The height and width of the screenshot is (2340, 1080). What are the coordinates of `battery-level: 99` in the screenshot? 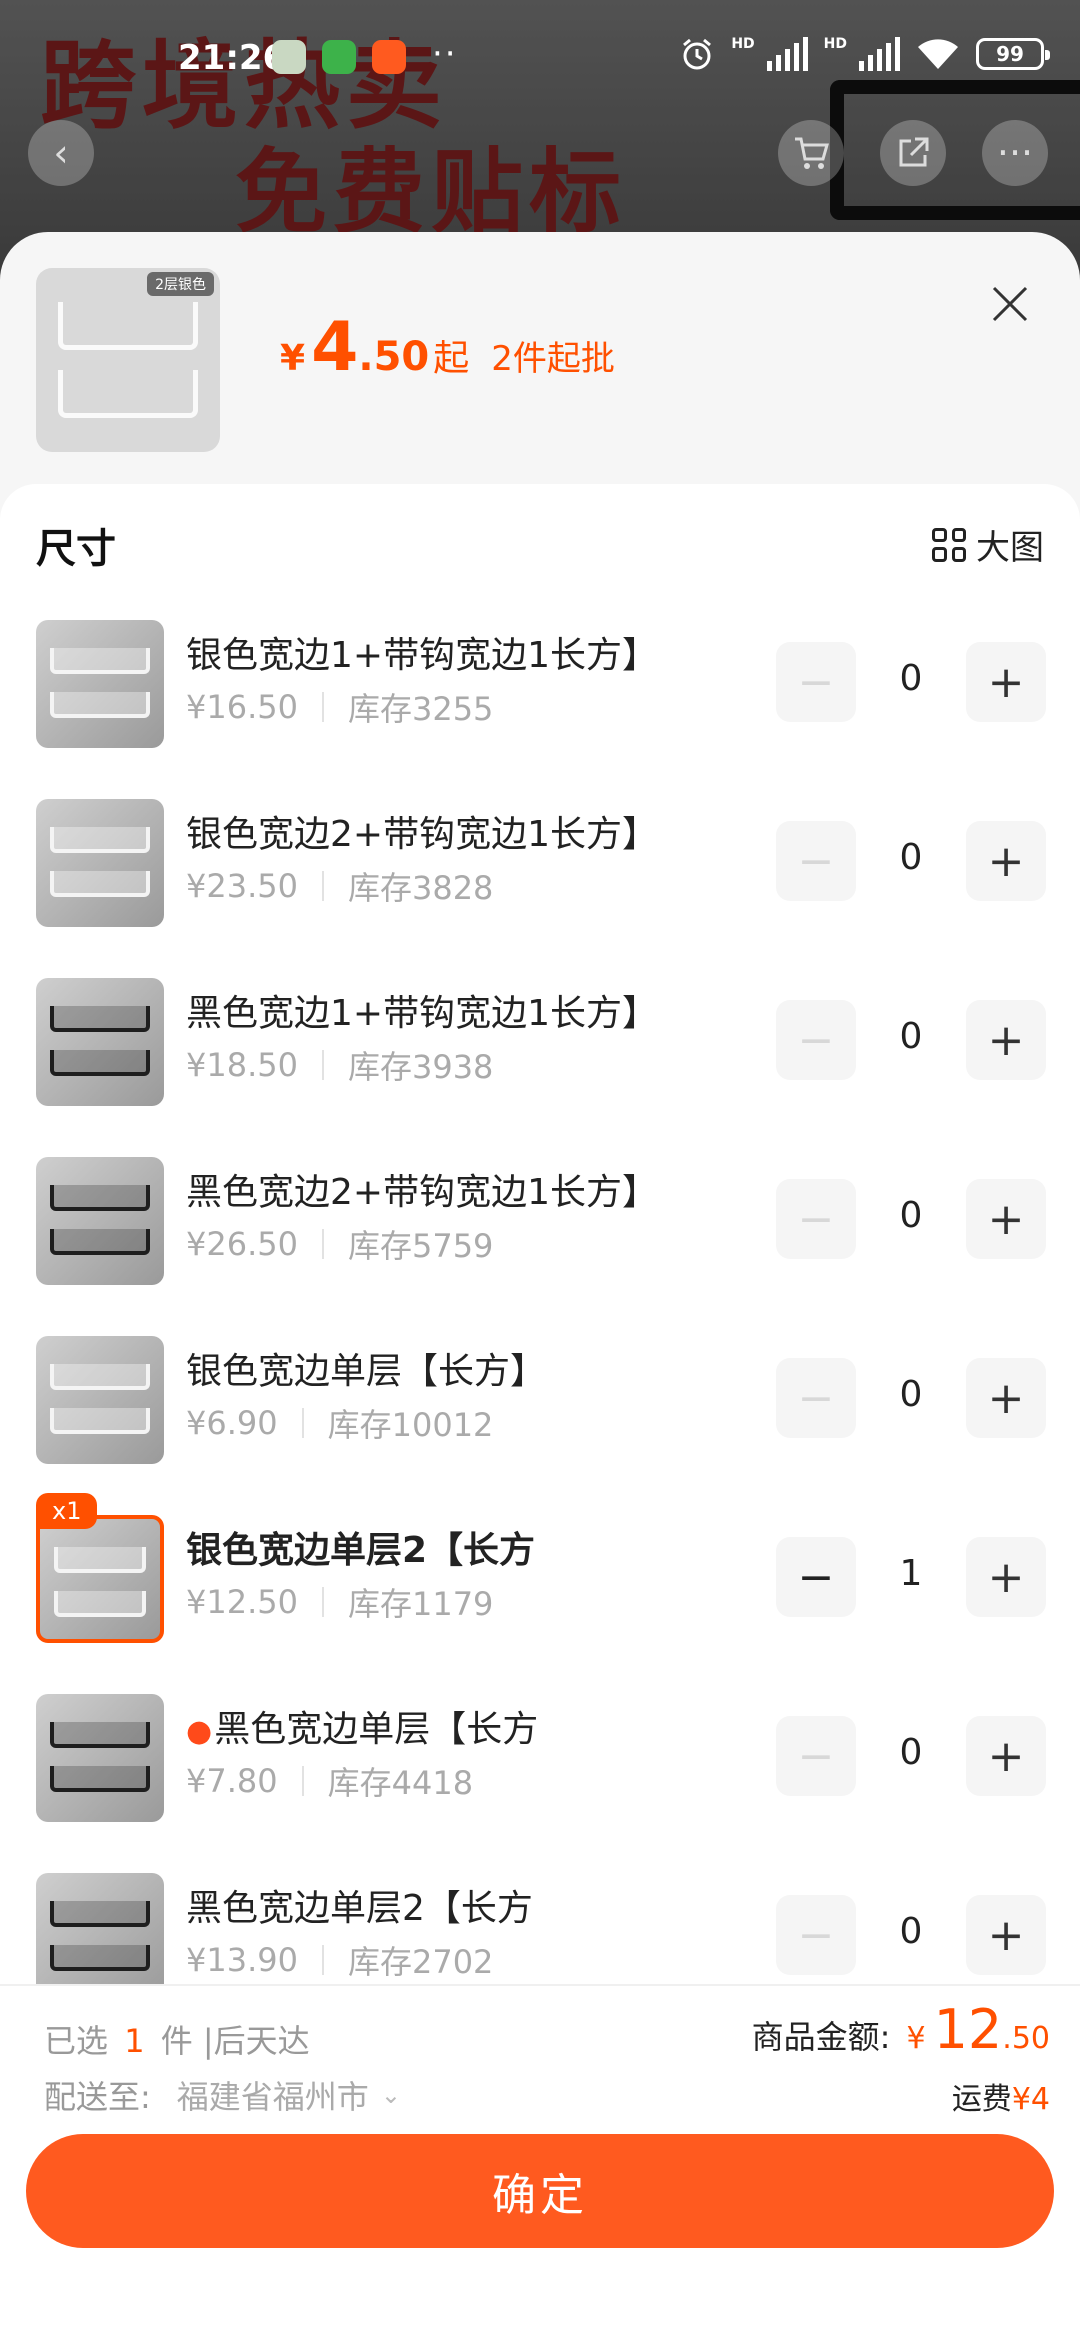 It's located at (1010, 54).